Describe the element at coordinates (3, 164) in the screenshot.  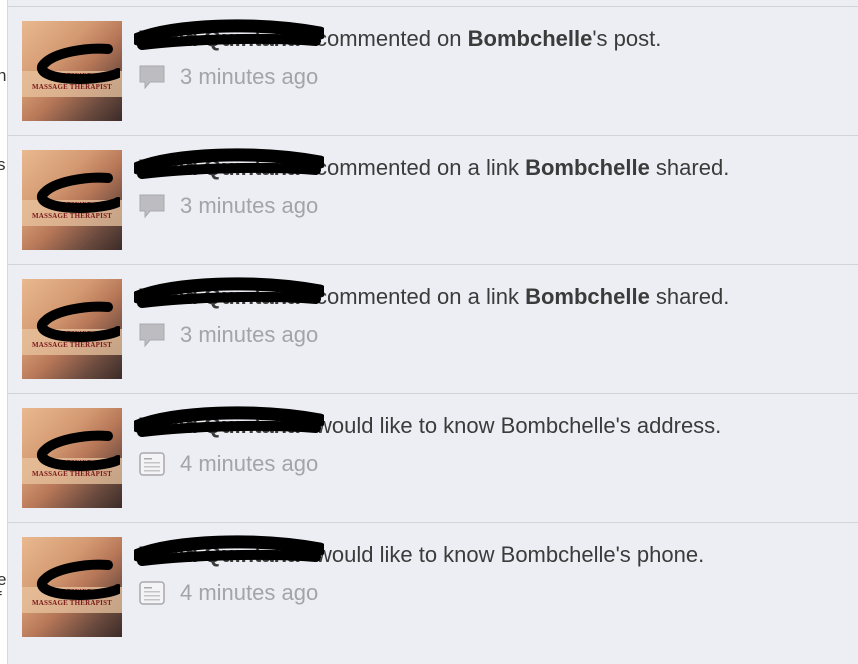
I see `edge-text: s` at that location.